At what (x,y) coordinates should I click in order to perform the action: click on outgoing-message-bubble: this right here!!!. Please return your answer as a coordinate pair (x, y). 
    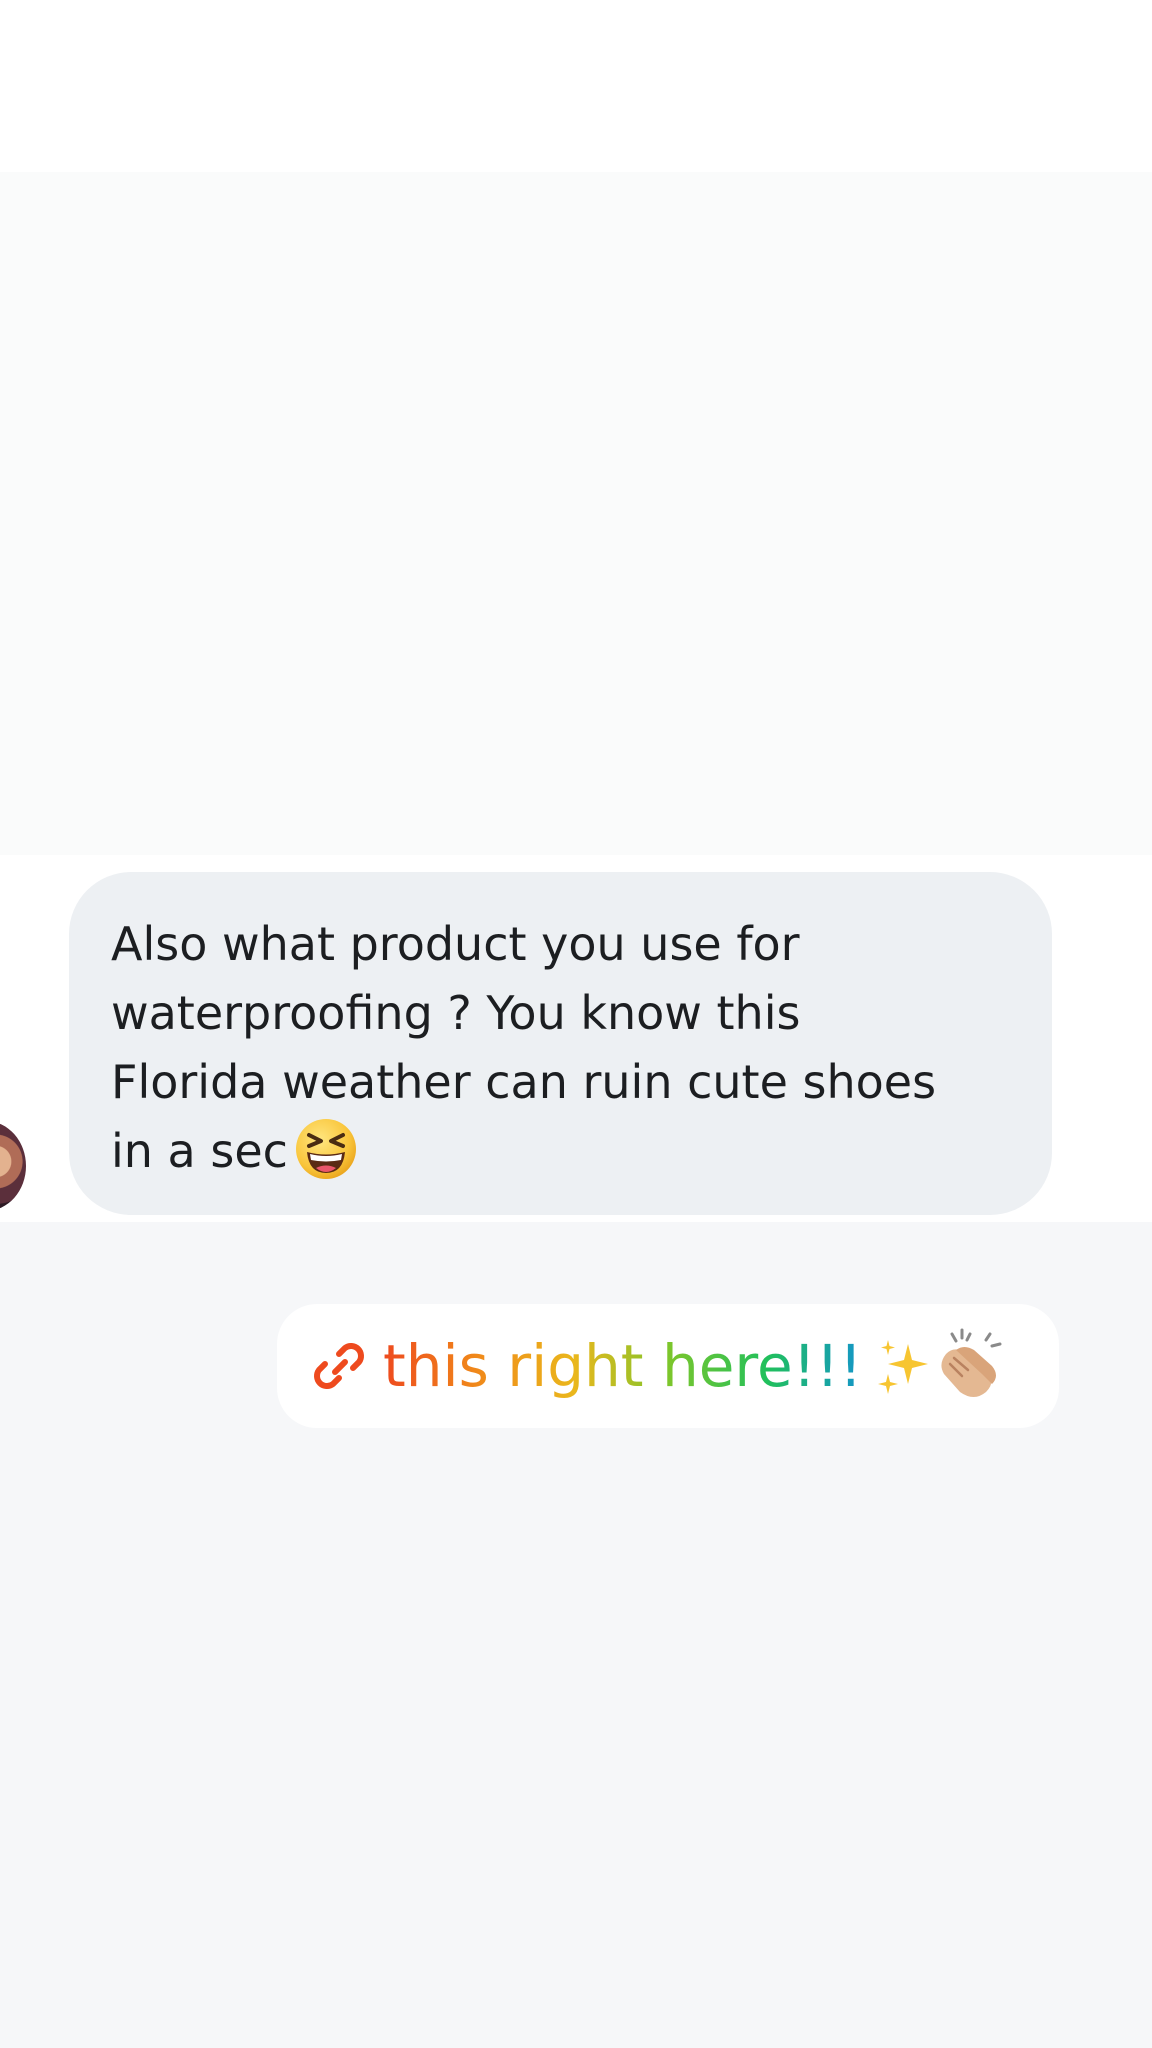
    Looking at the image, I should click on (668, 1366).